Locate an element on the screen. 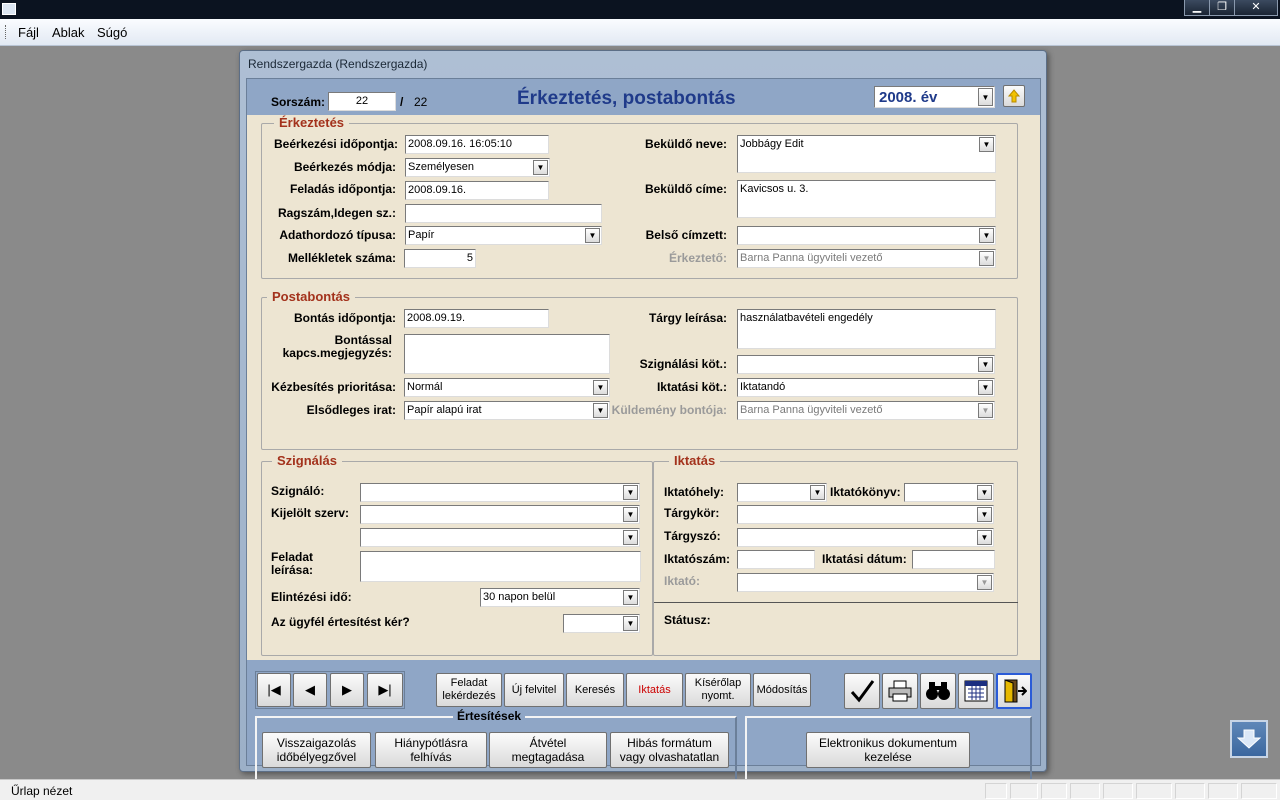 Image resolution: width=1280 pixels, height=800 pixels. last-record-button: ▶| is located at coordinates (385, 690).